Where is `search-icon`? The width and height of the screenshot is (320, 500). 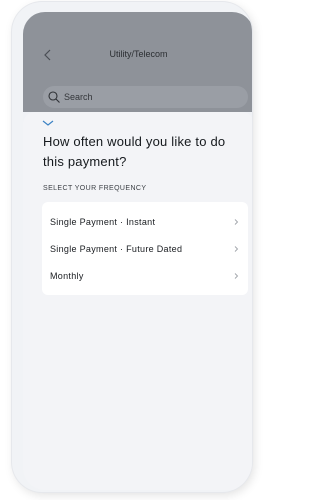
search-icon is located at coordinates (54, 97).